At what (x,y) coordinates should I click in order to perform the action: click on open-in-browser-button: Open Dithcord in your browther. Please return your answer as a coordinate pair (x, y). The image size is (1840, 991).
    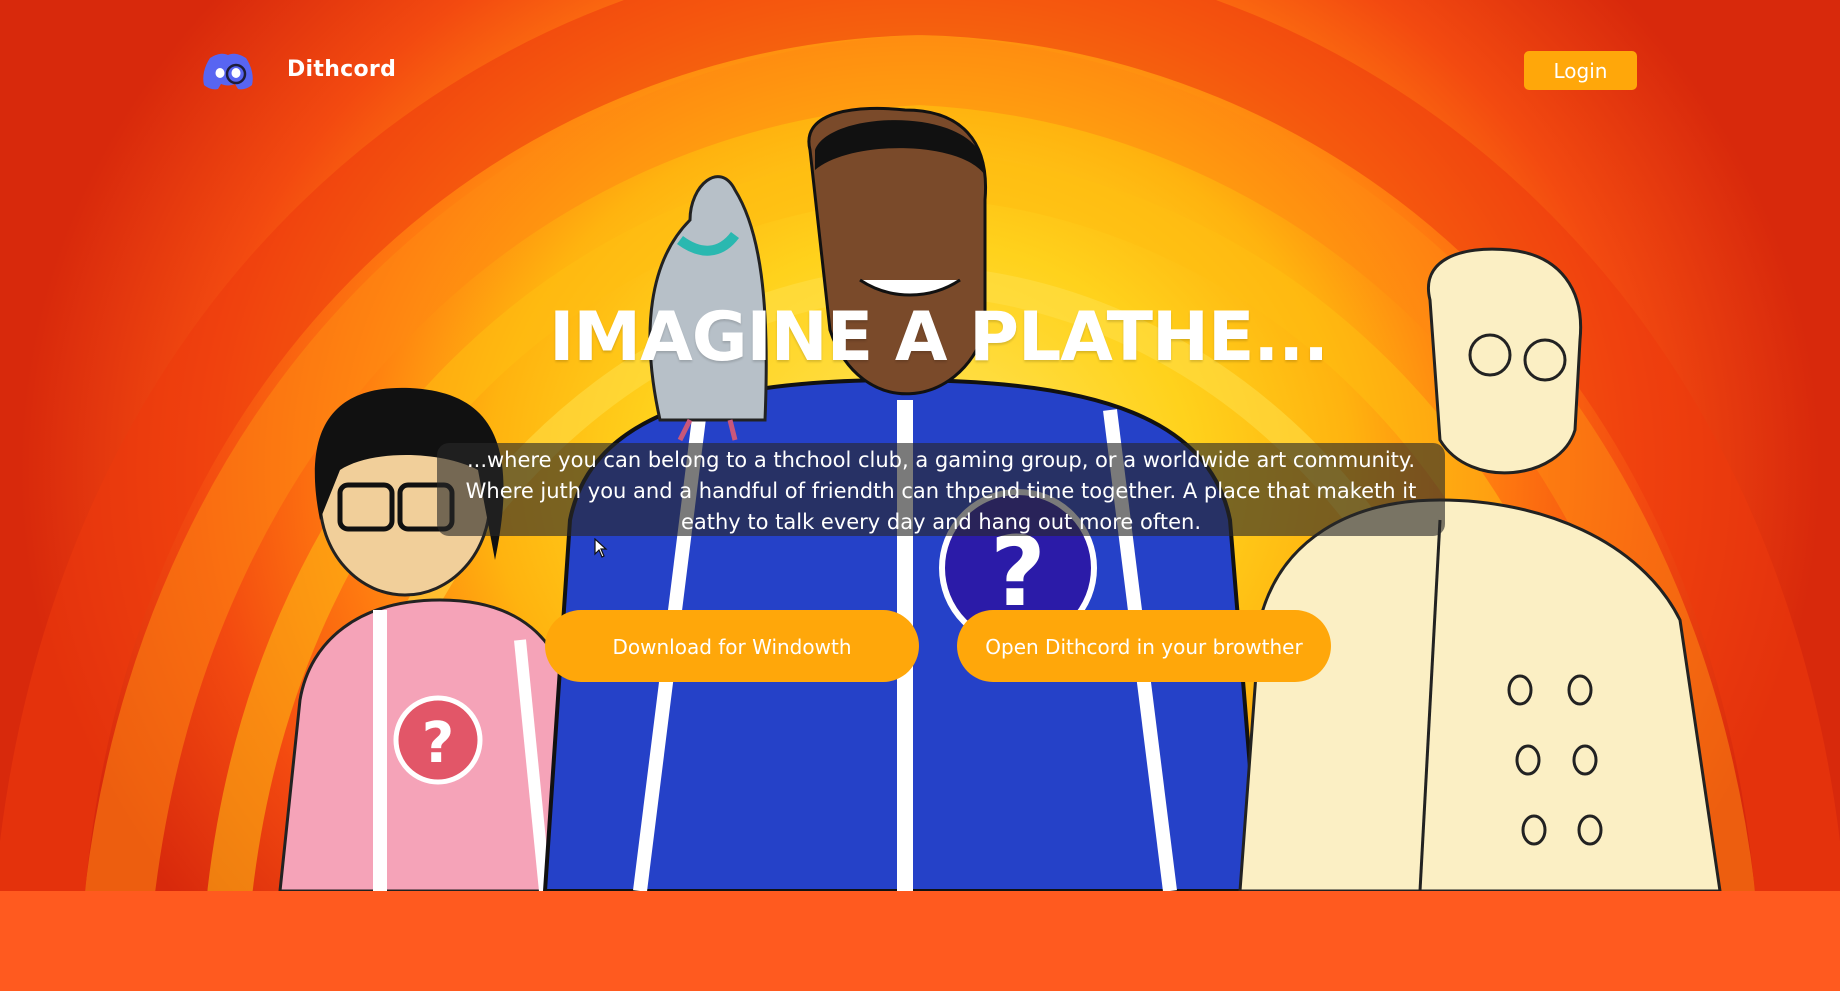
    Looking at the image, I should click on (1144, 646).